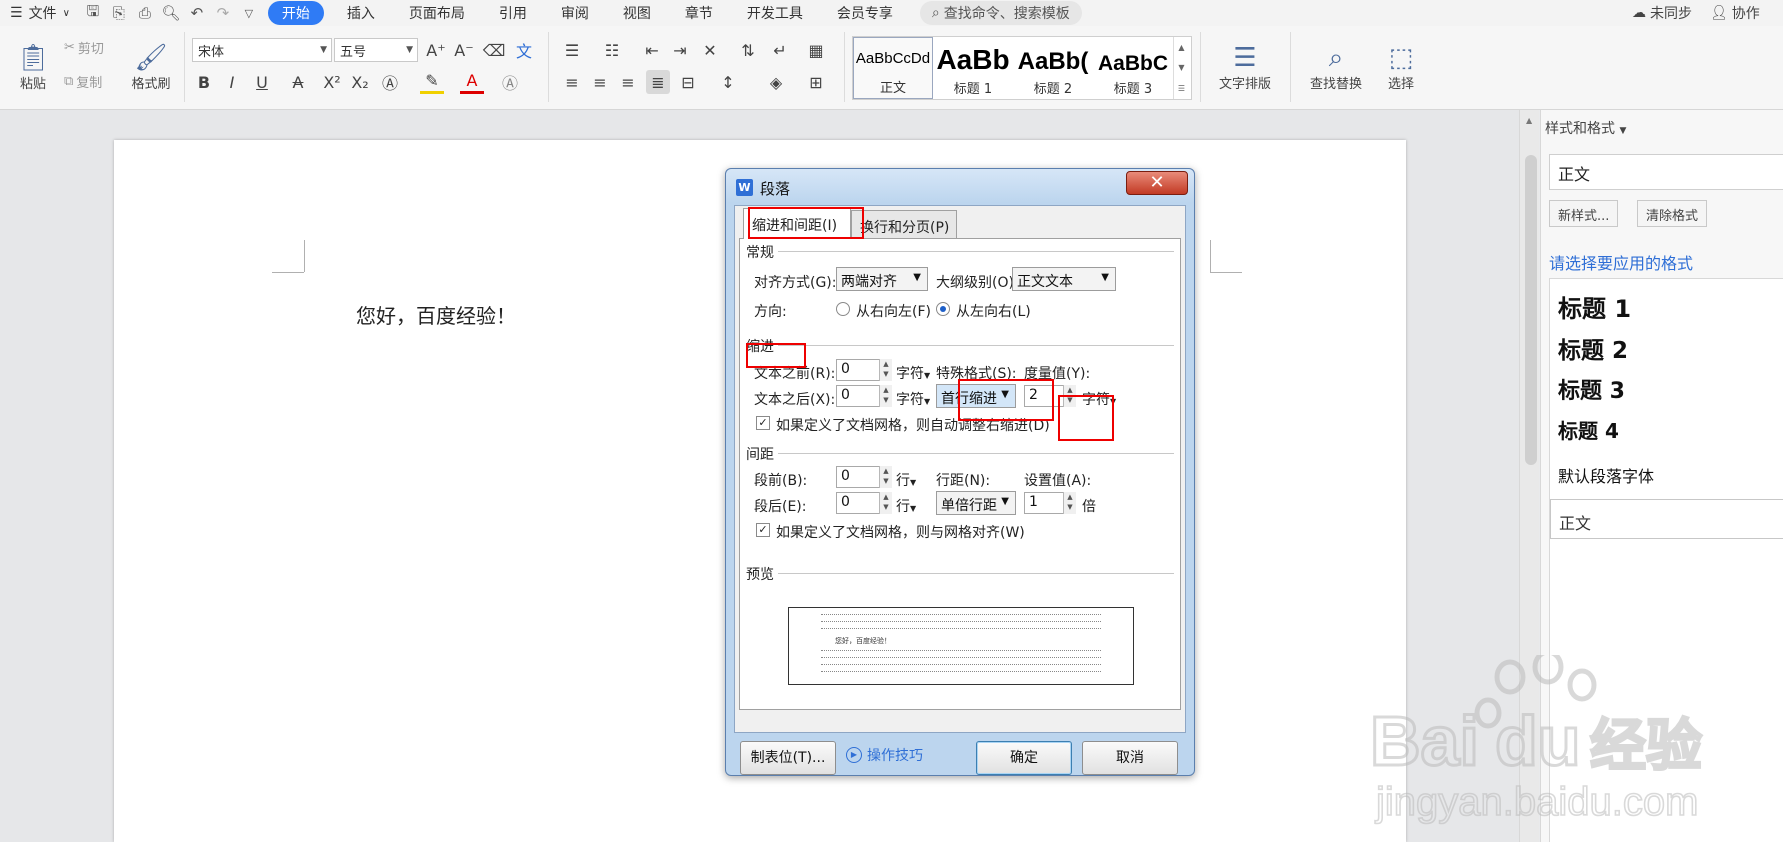 Image resolution: width=1783 pixels, height=842 pixels. I want to click on align-center-icon: ≡, so click(600, 82).